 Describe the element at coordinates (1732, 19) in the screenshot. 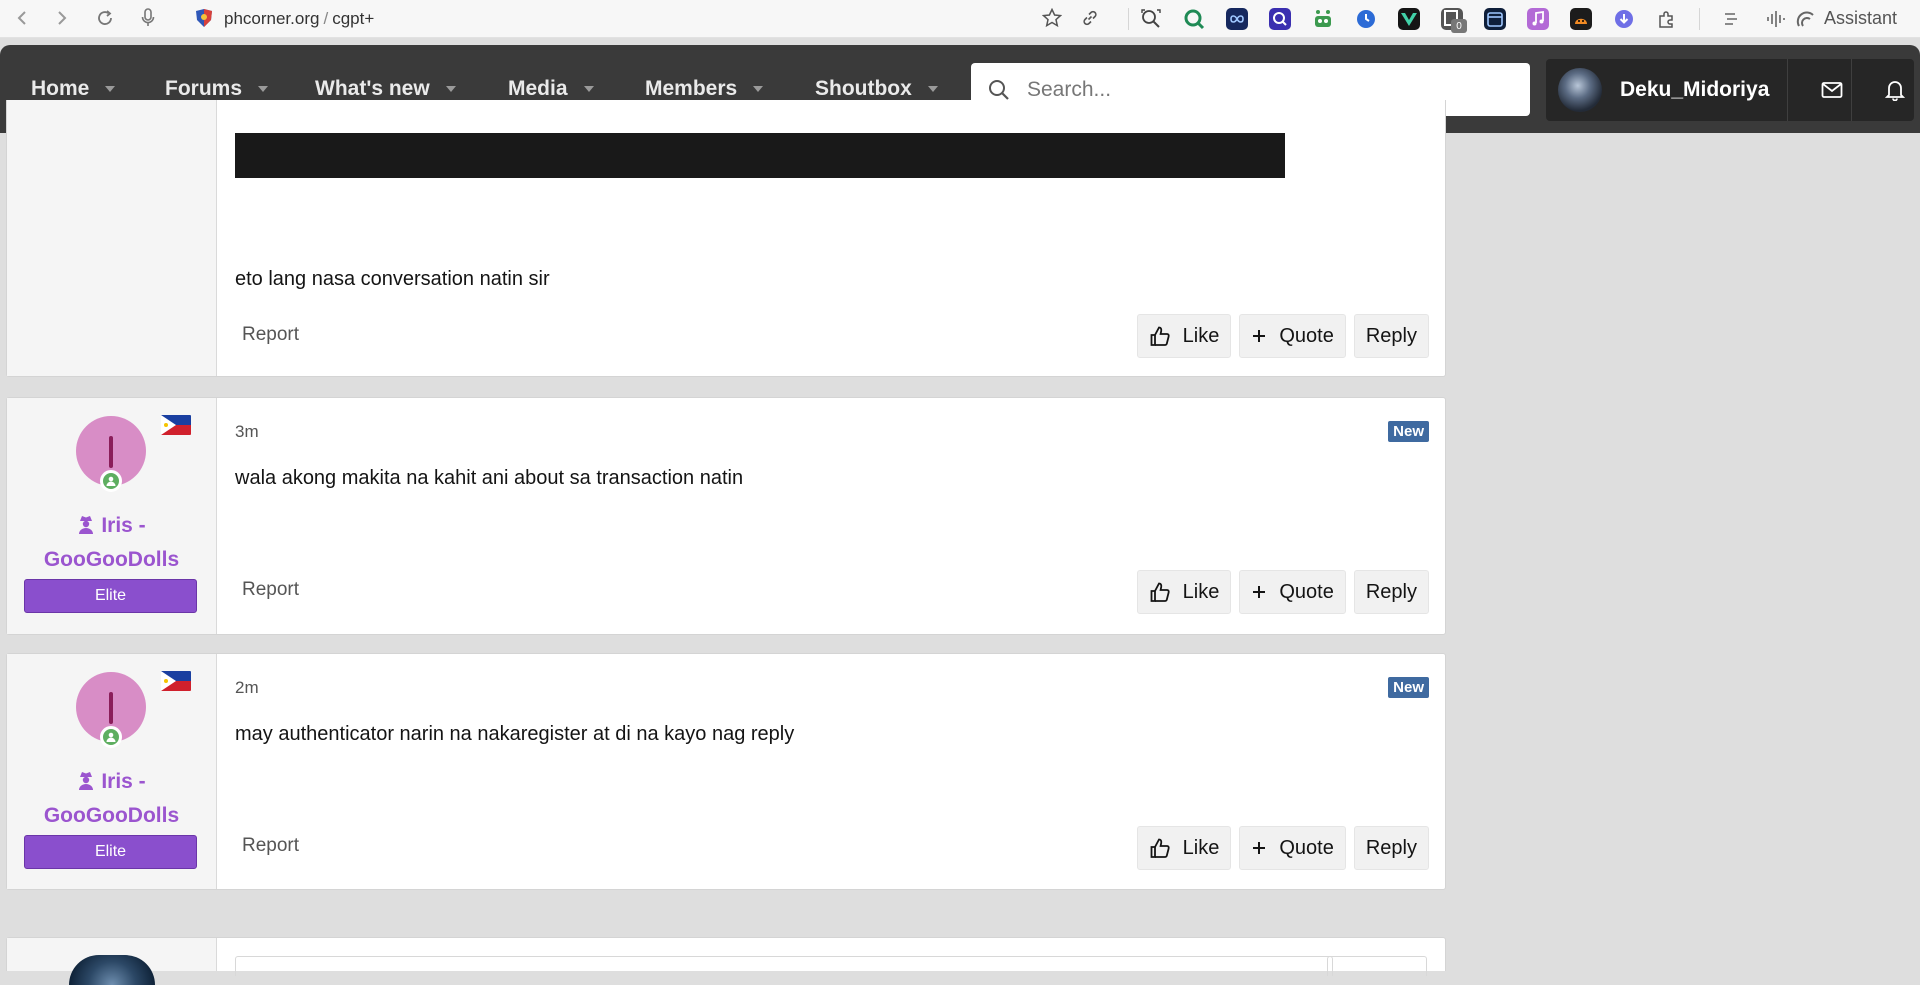

I see `reading-list-icon` at that location.